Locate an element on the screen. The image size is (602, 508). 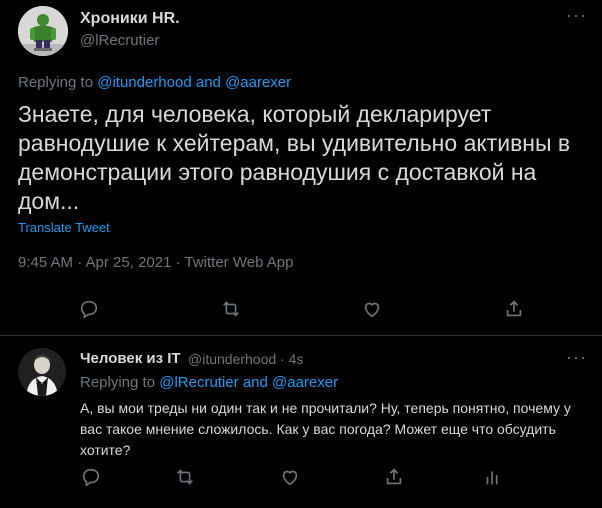
reply-replying-to: Replying to @lRecrutier and @aarexer is located at coordinates (209, 382).